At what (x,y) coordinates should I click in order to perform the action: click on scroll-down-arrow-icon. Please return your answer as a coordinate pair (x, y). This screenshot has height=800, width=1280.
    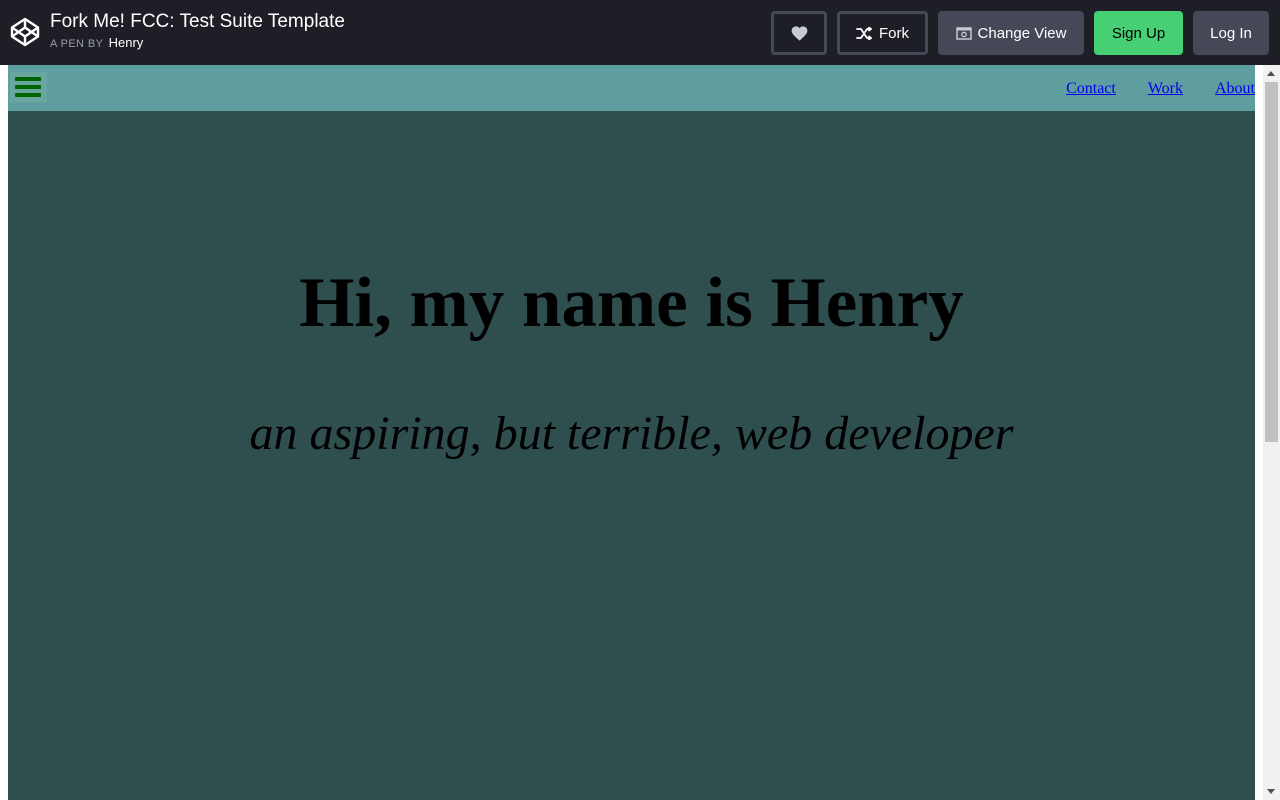
    Looking at the image, I should click on (1271, 791).